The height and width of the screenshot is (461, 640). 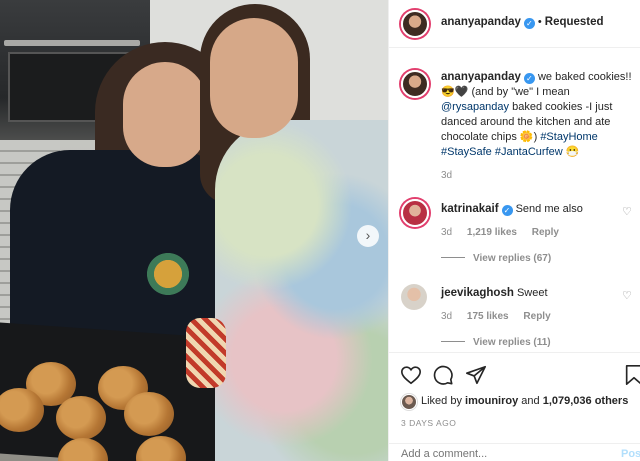 What do you see at coordinates (572, 152) in the screenshot?
I see `caption-emoji: 😷` at bounding box center [572, 152].